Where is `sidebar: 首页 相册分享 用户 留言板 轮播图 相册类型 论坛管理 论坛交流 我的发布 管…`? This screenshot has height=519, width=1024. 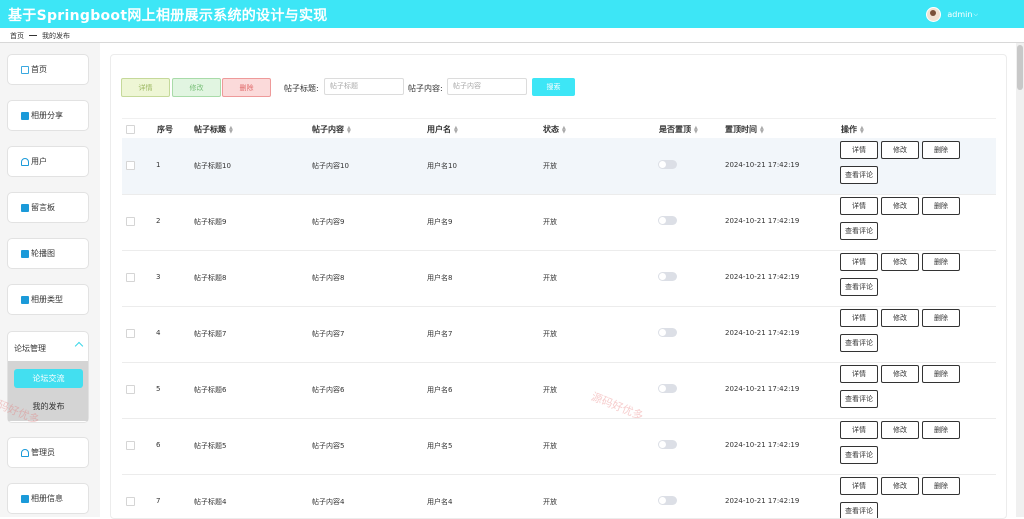
sidebar: 首页 相册分享 用户 留言板 轮播图 相册类型 论坛管理 论坛交流 我的发布 管… is located at coordinates (50, 280).